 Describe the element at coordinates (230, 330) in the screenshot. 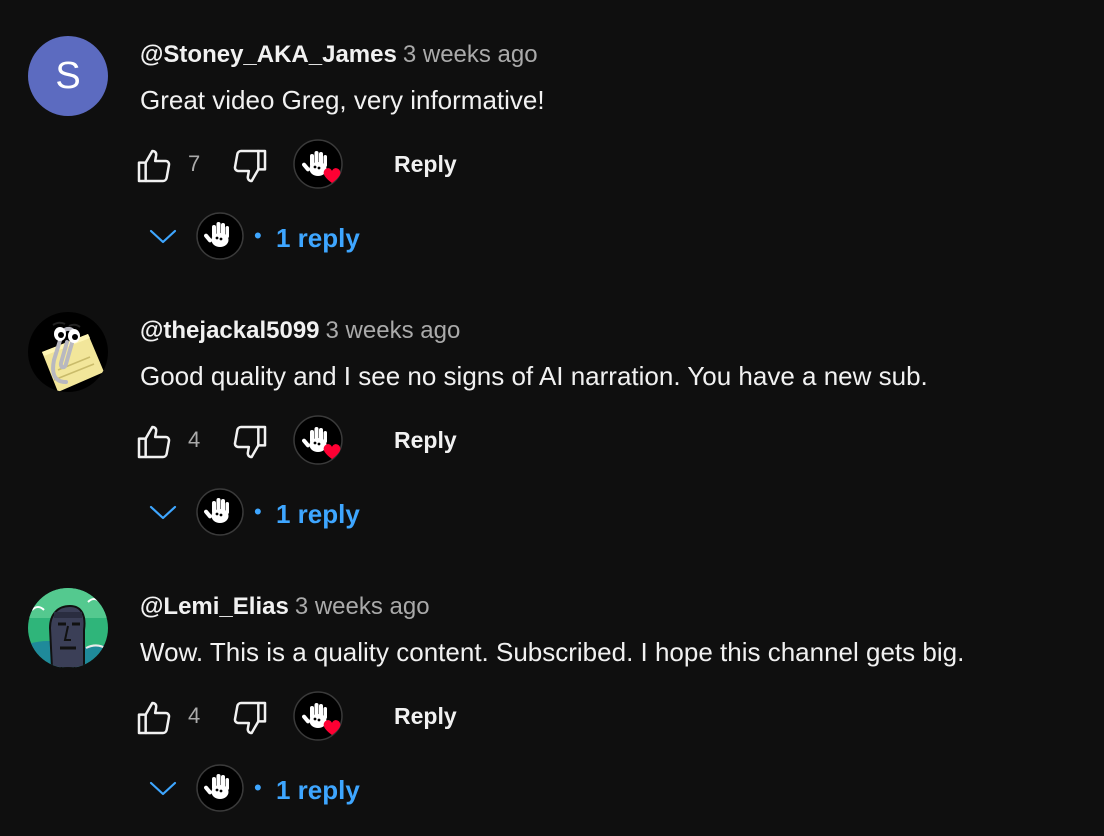

I see `author-name: @thejackal5099` at that location.